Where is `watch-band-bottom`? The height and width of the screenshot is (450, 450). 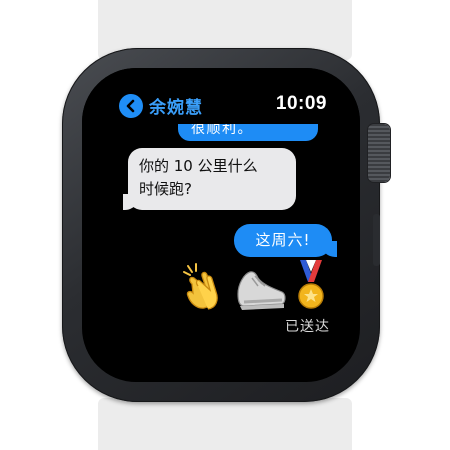 watch-band-bottom is located at coordinates (225, 424).